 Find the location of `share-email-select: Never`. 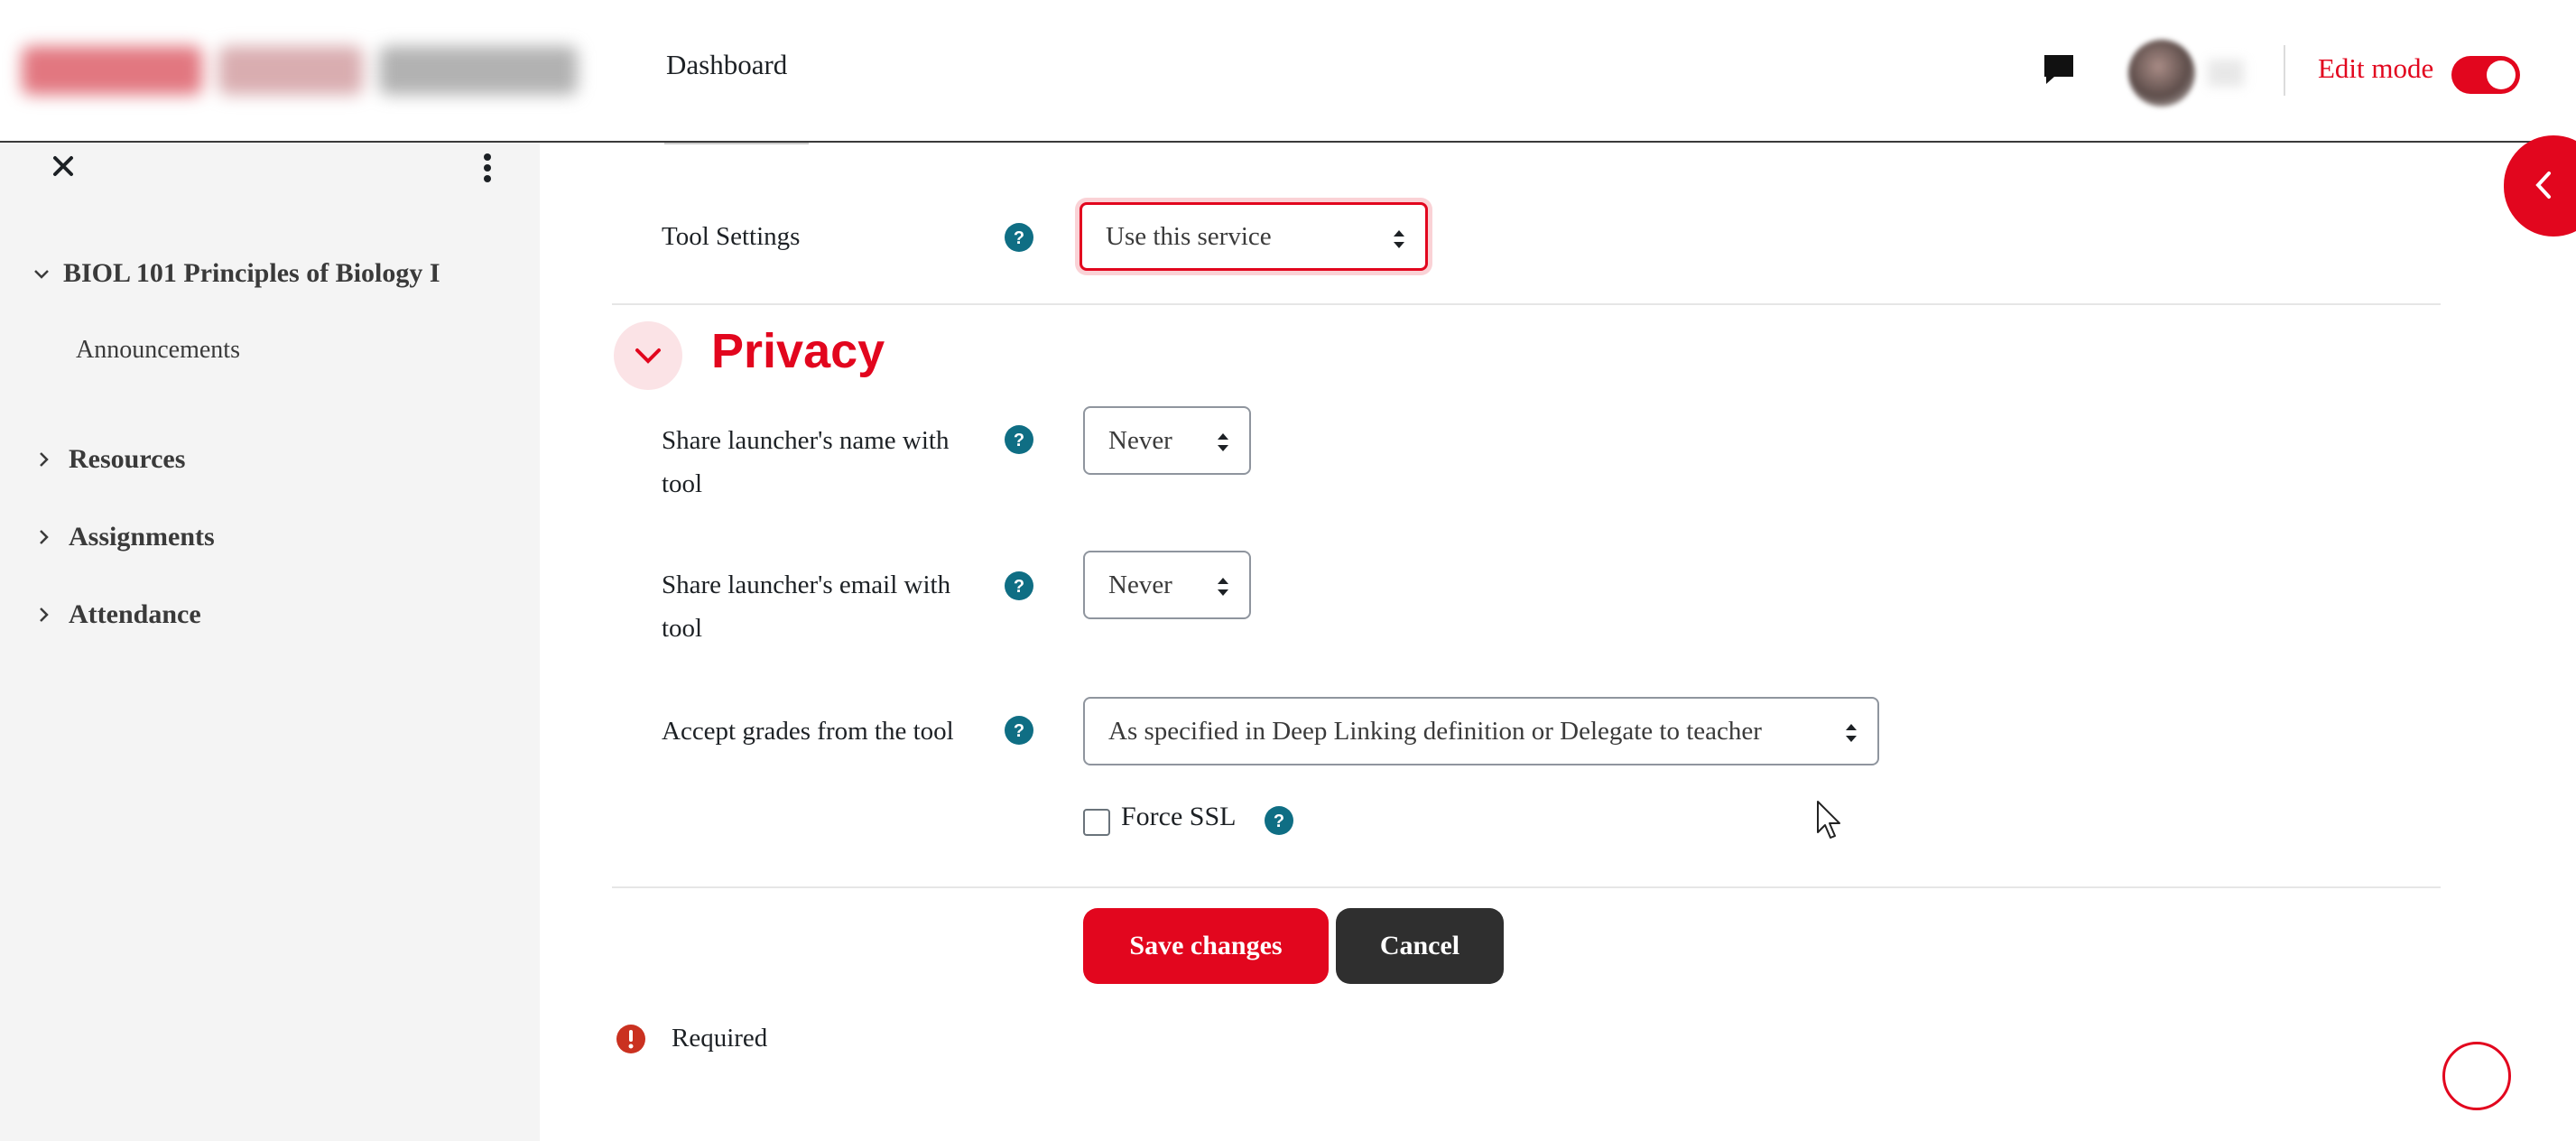

share-email-select: Never is located at coordinates (1167, 585).